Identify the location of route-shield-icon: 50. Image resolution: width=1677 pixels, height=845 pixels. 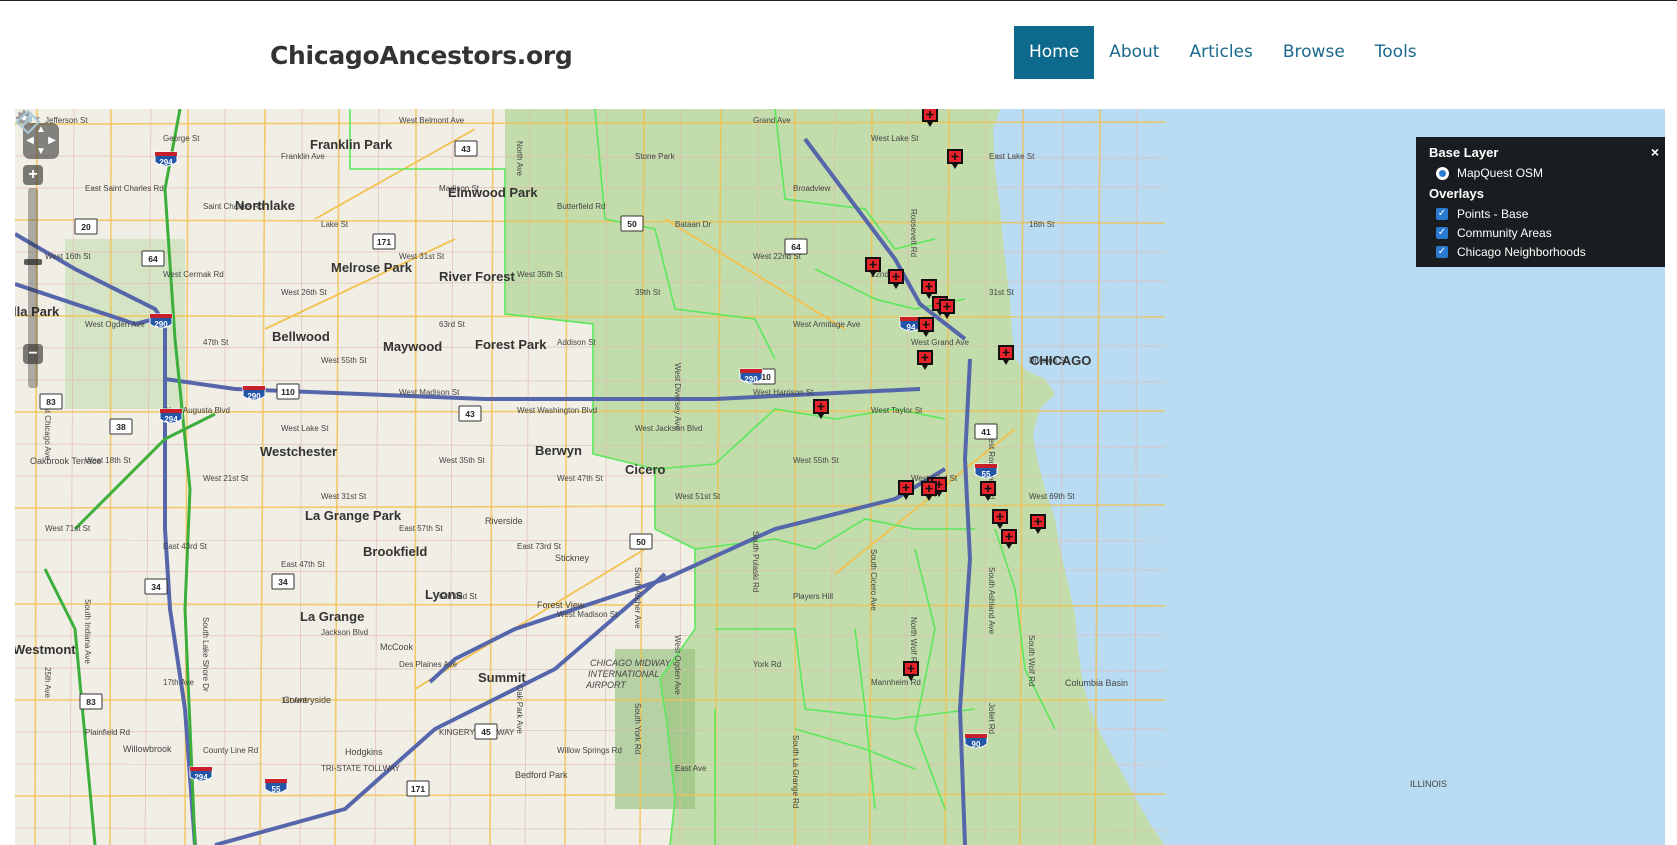
(632, 223).